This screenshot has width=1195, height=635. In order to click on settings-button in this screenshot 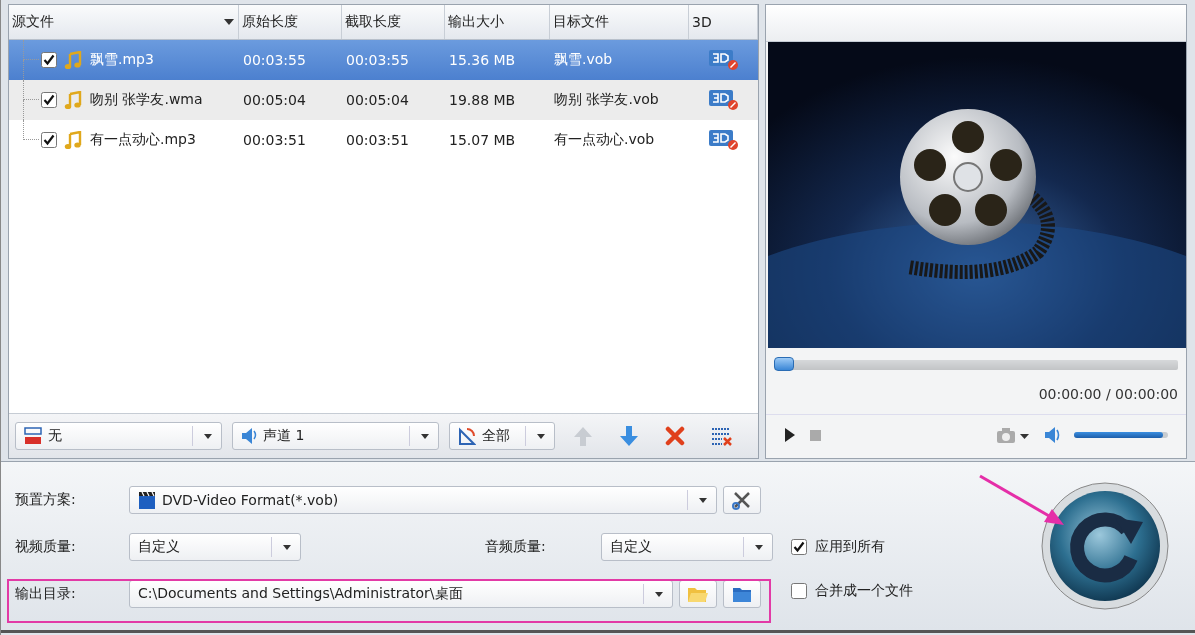, I will do `click(742, 500)`.